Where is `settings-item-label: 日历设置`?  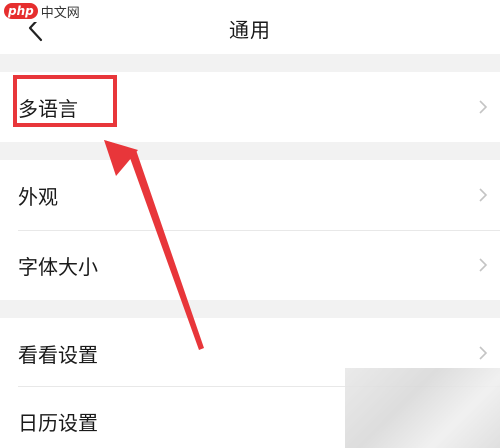 settings-item-label: 日历设置 is located at coordinates (58, 422).